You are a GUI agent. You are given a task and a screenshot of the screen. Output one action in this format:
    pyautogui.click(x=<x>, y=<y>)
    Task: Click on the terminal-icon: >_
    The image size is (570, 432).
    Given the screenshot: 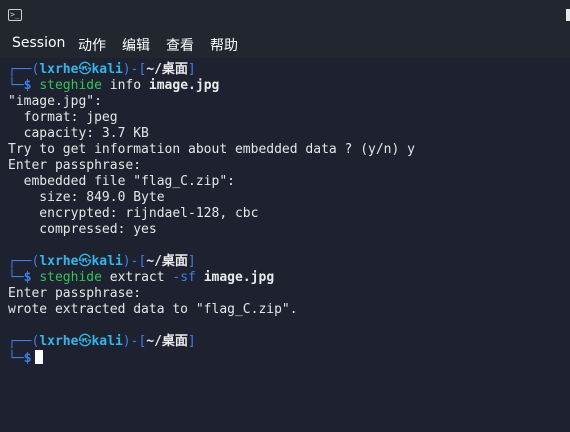 What is the action you would take?
    pyautogui.click(x=15, y=15)
    